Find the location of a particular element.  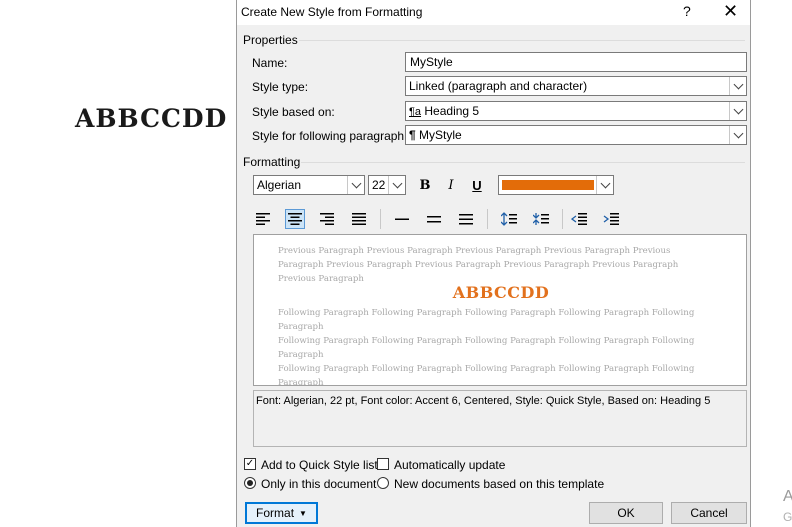

font-name-value: Algerian is located at coordinates (279, 185).